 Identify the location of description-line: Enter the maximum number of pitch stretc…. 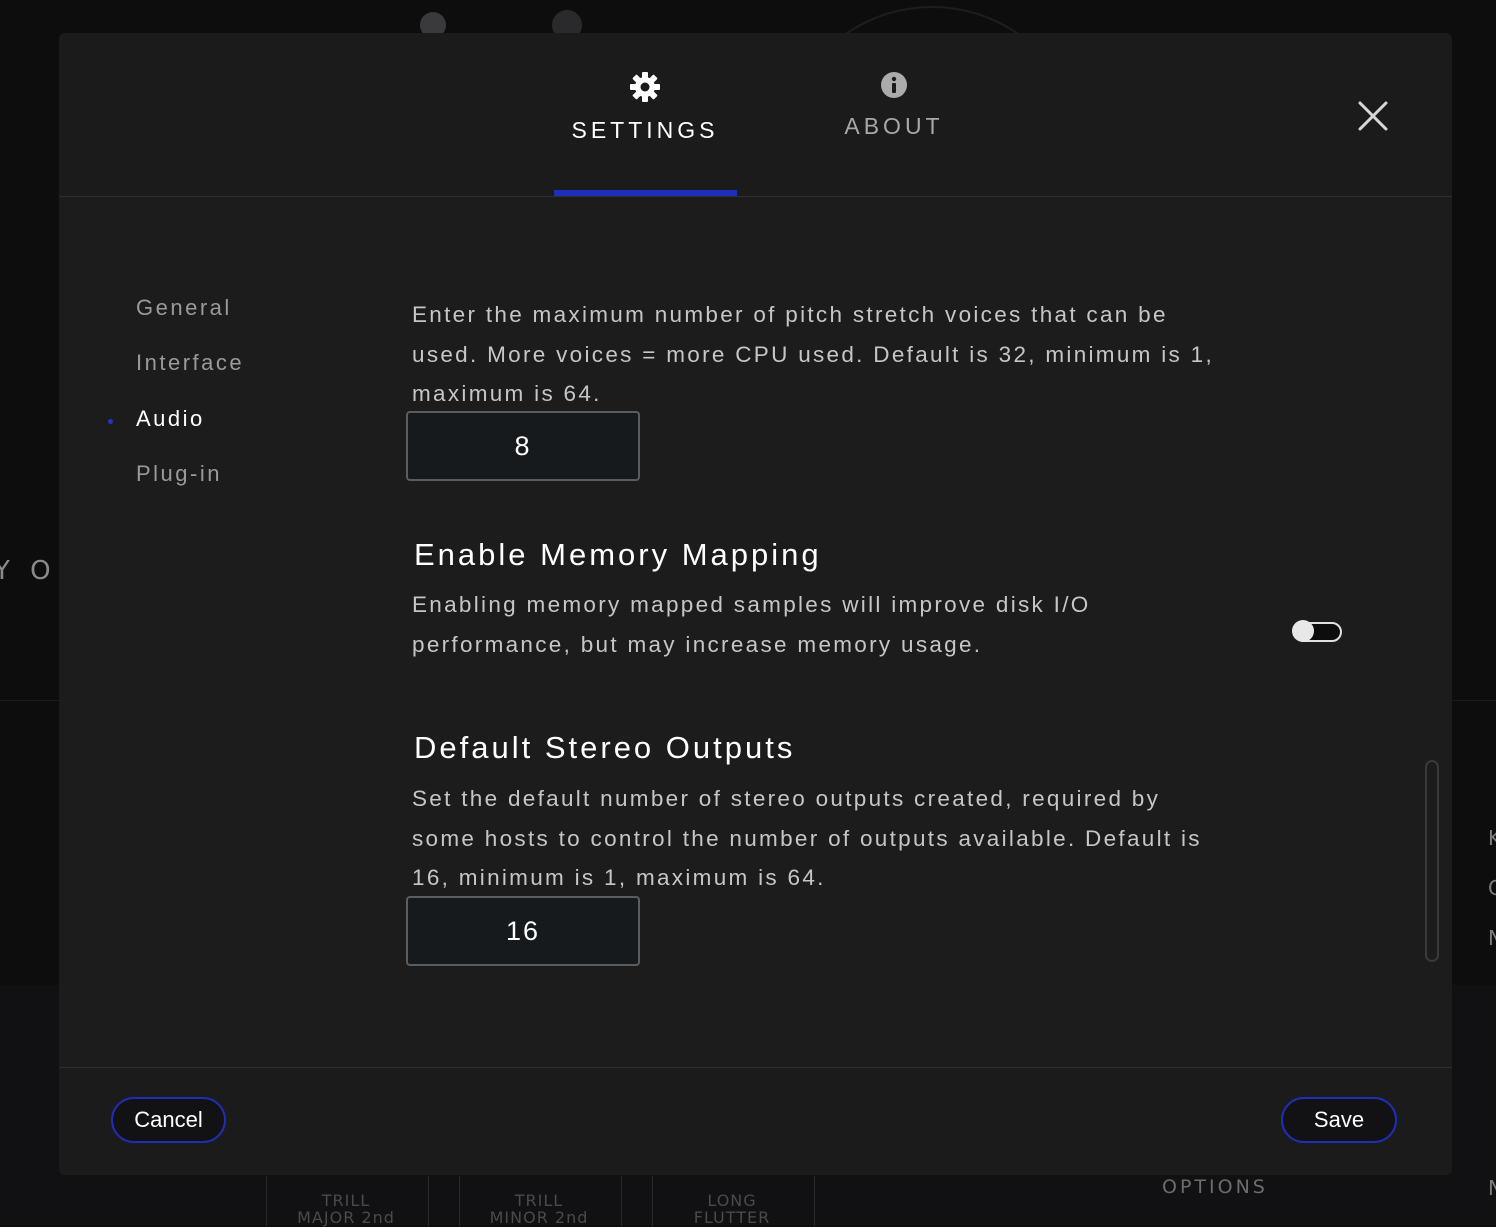
(790, 314).